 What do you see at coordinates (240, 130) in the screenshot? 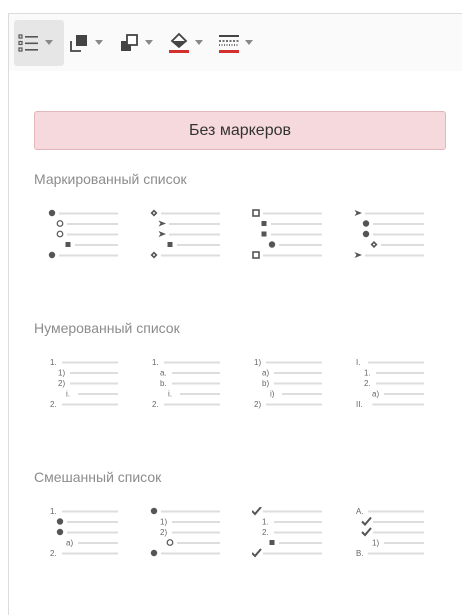
I see `no-bullets-button: Без маркеров` at bounding box center [240, 130].